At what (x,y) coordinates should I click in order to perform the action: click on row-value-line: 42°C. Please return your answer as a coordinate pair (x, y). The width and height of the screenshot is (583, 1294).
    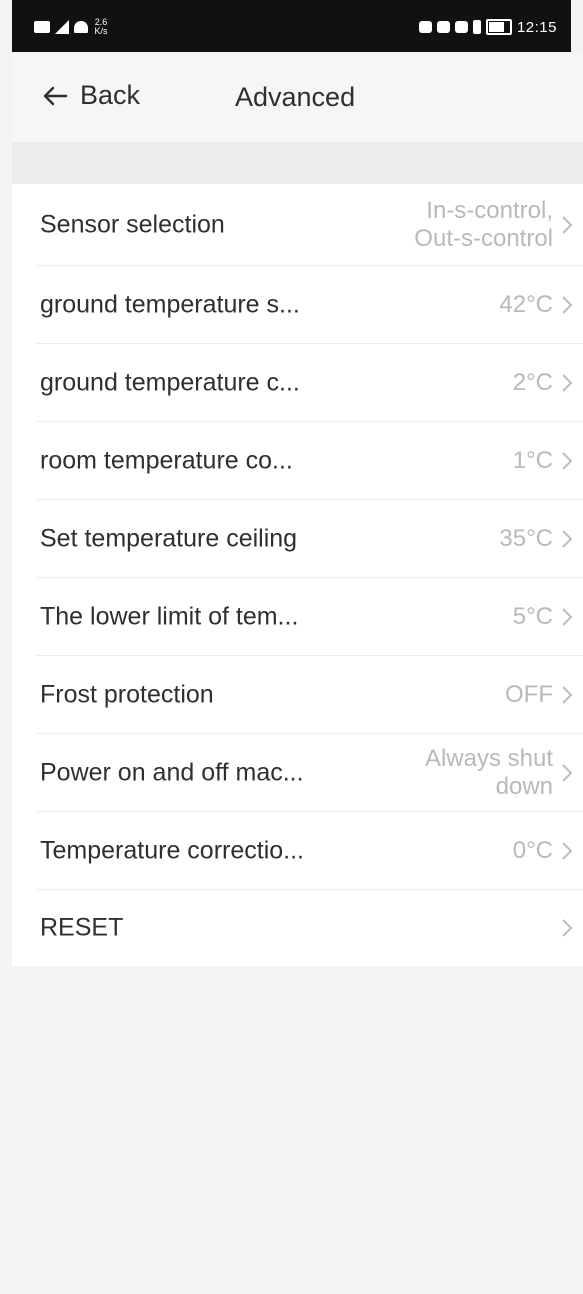
    Looking at the image, I should click on (526, 304).